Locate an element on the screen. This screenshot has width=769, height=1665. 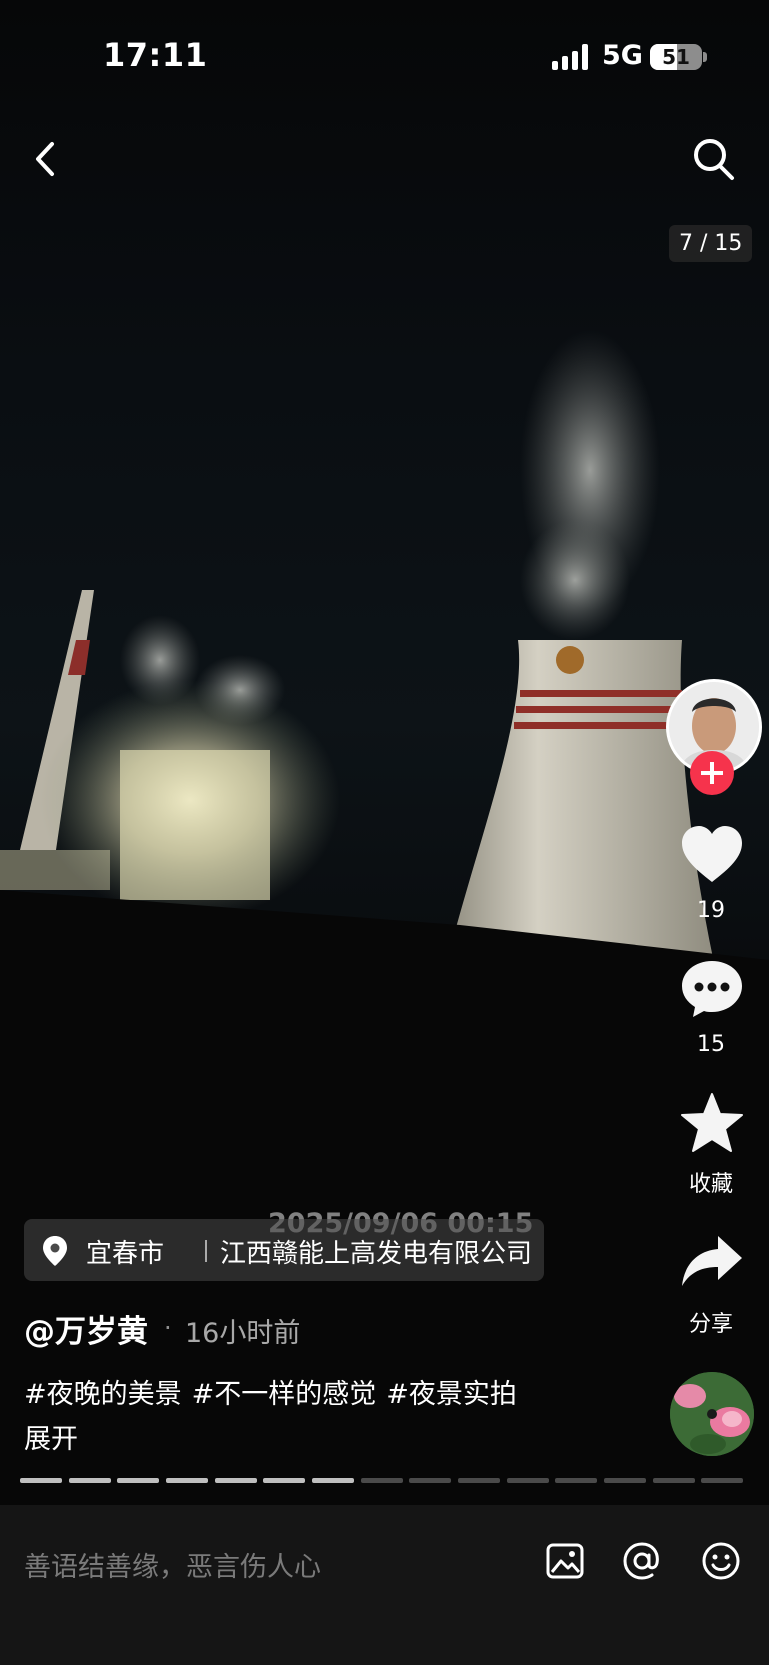
location-city: 宜春市 is located at coordinates (125, 1254).